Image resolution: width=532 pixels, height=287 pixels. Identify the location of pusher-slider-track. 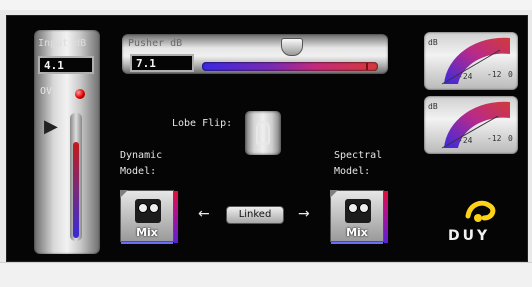
(290, 66).